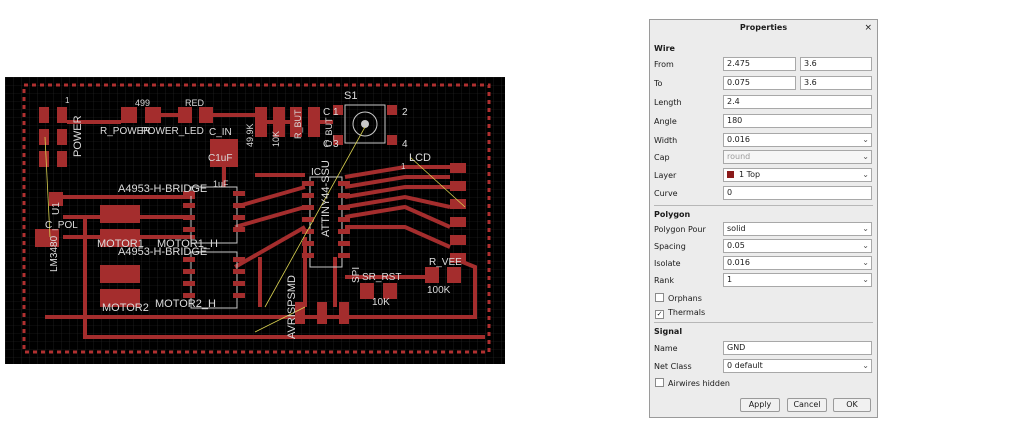 The image size is (1020, 440). What do you see at coordinates (668, 331) in the screenshot?
I see `section-signal: Signal` at bounding box center [668, 331].